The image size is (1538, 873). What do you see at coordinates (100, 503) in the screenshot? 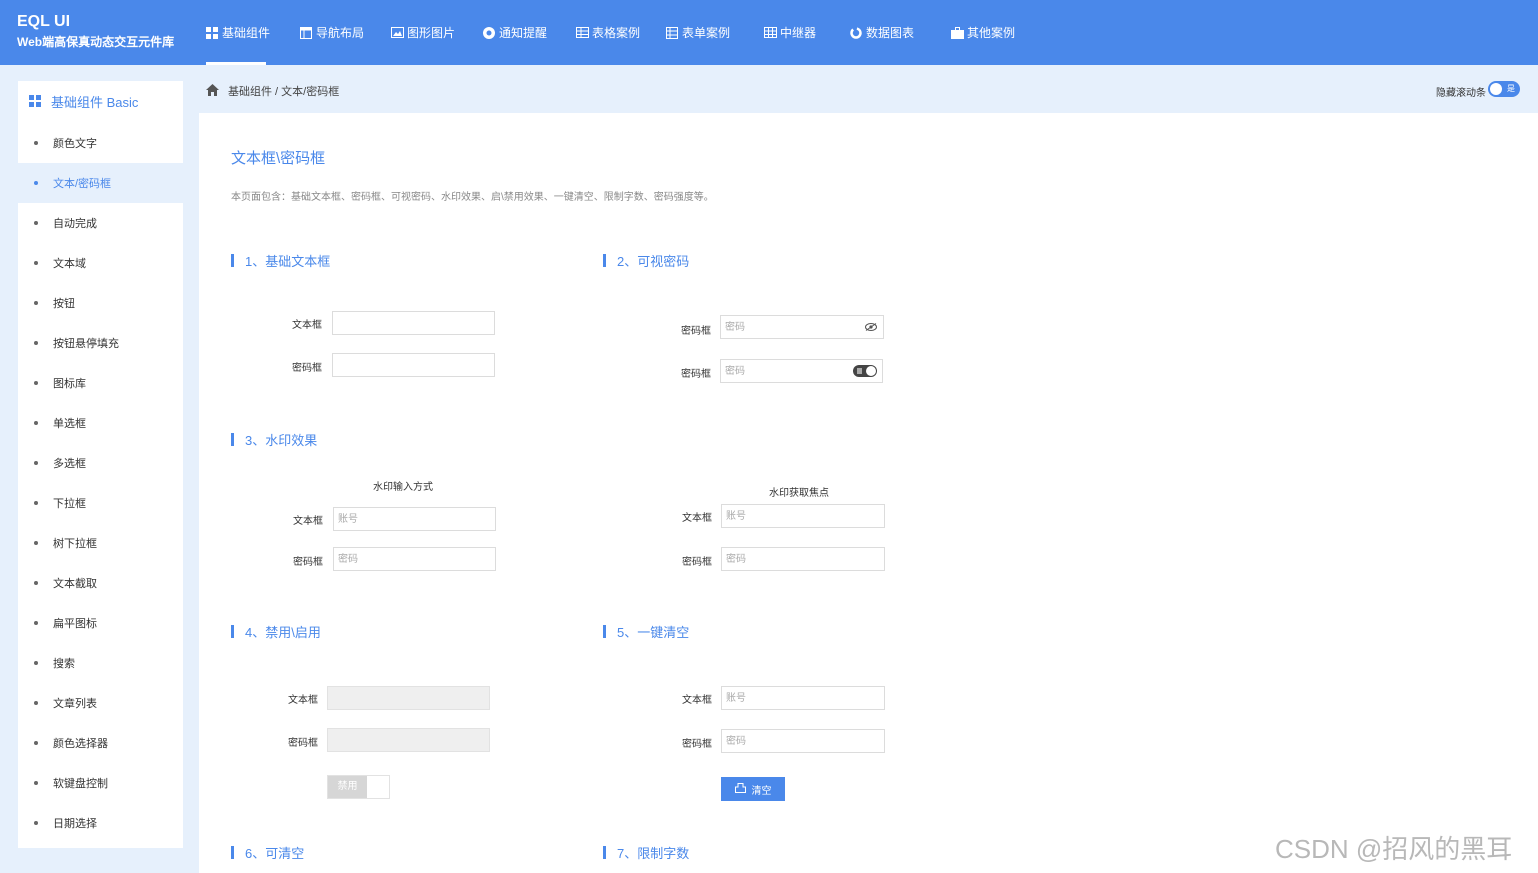
I see `sidebar-item: 下拉框` at bounding box center [100, 503].